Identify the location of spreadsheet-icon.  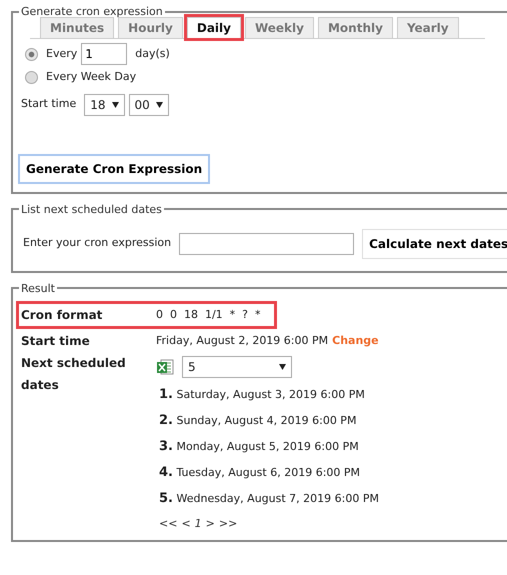
(165, 367).